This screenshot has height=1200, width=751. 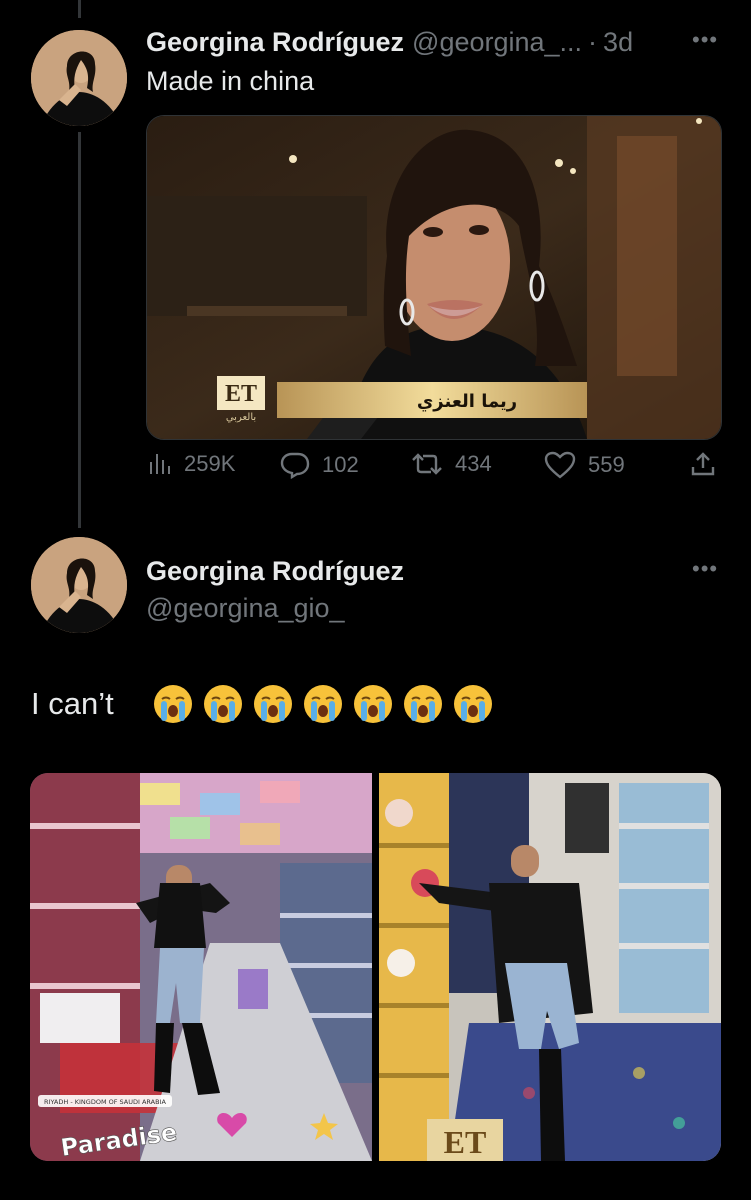 I want to click on views-action: 259K, so click(x=191, y=464).